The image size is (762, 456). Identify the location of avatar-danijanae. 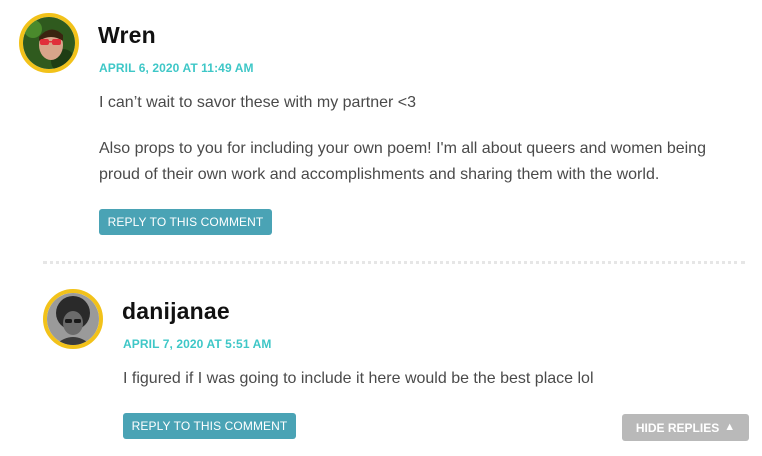
(73, 319).